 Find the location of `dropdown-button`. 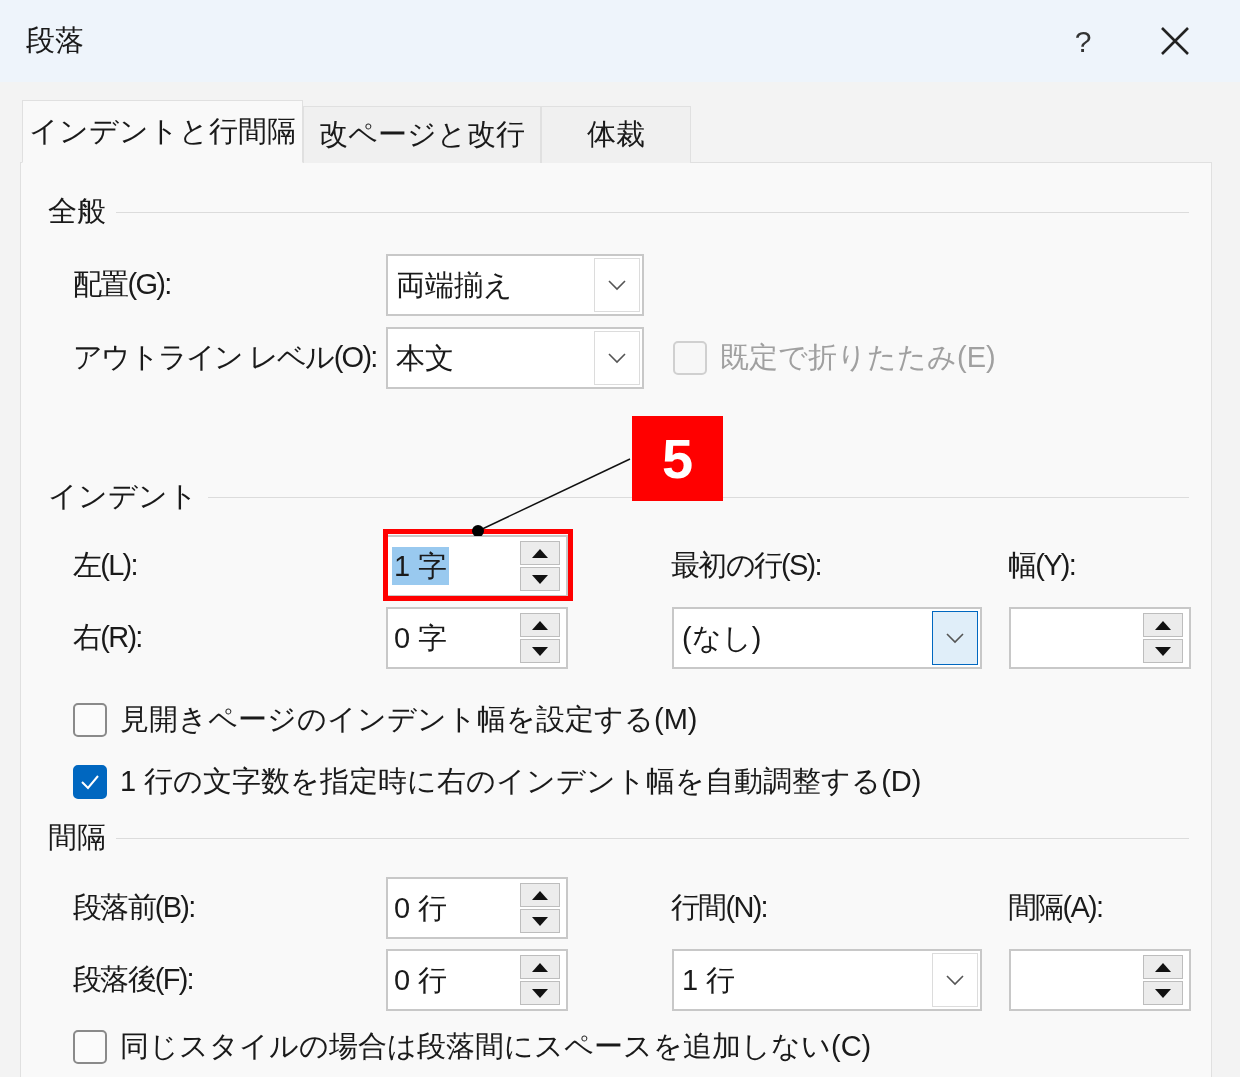

dropdown-button is located at coordinates (955, 638).